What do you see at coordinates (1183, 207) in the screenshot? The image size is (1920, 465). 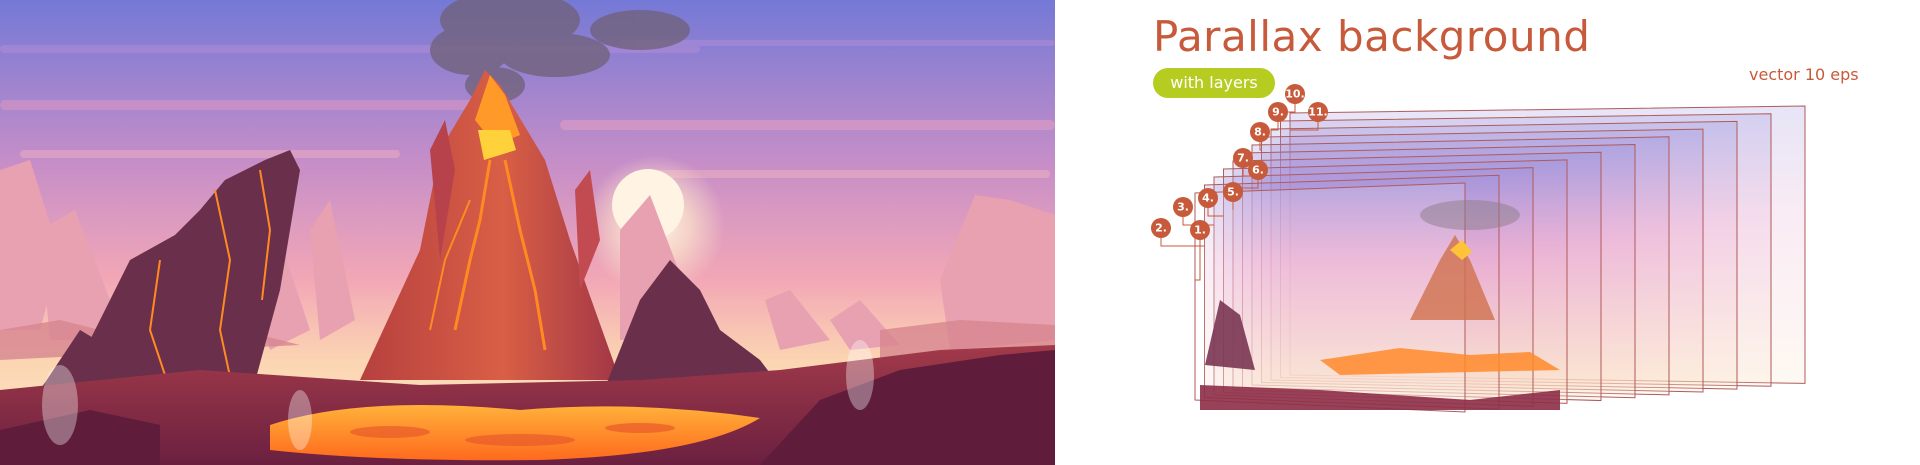 I see `layer-number-label: 3.` at bounding box center [1183, 207].